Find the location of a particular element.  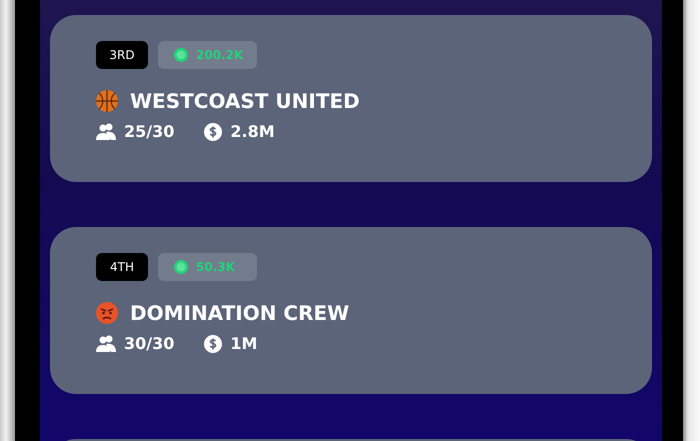

member-count: 25/30 is located at coordinates (149, 131).